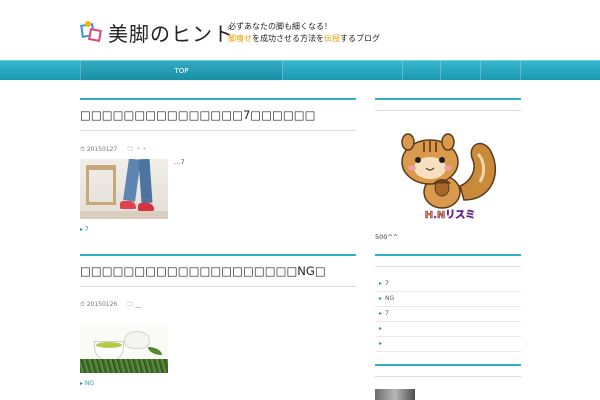 This screenshot has width=600, height=400. What do you see at coordinates (360, 38) in the screenshot?
I see `tagline-text-2: するブログ` at bounding box center [360, 38].